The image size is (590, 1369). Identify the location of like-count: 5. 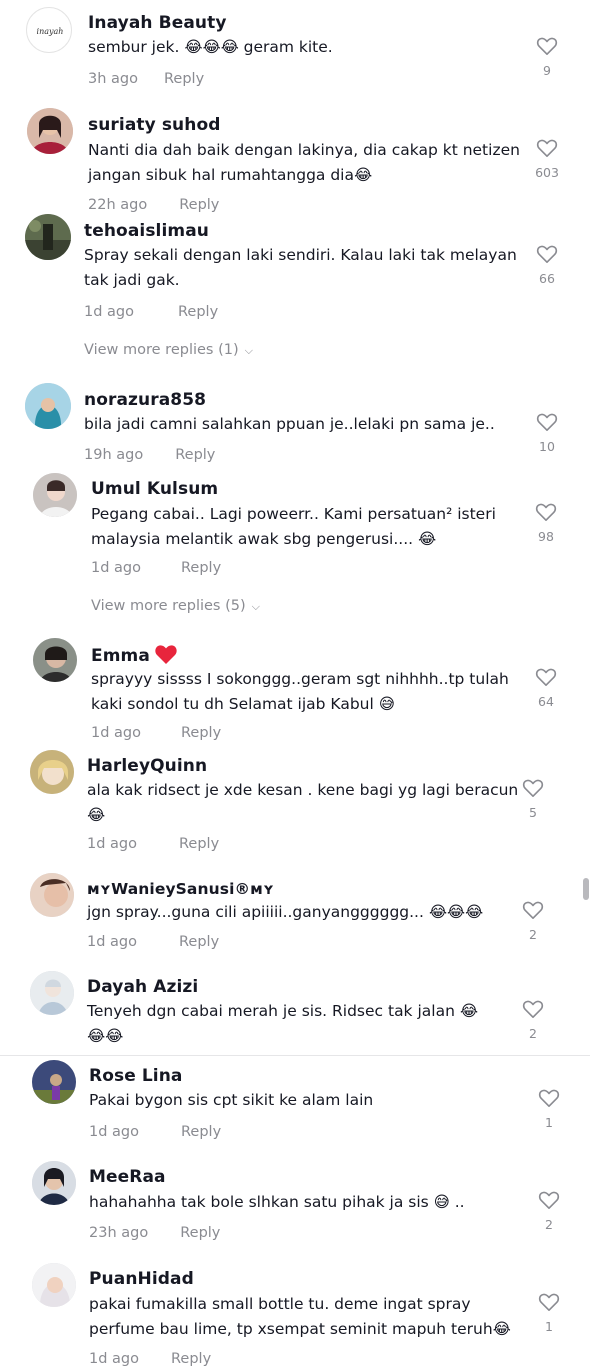
(533, 812).